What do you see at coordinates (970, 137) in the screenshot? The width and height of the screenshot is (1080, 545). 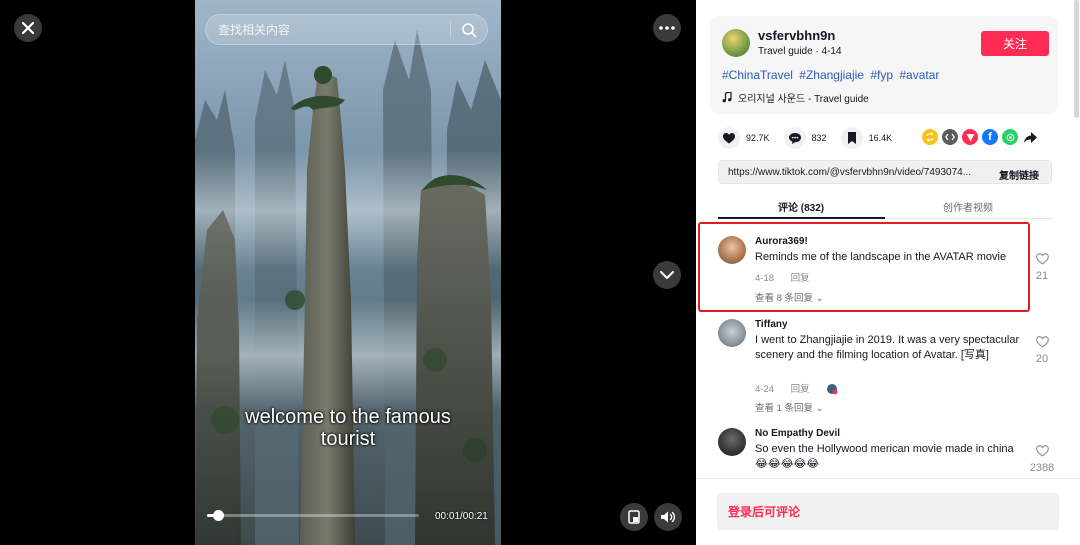 I see `send-icon` at bounding box center [970, 137].